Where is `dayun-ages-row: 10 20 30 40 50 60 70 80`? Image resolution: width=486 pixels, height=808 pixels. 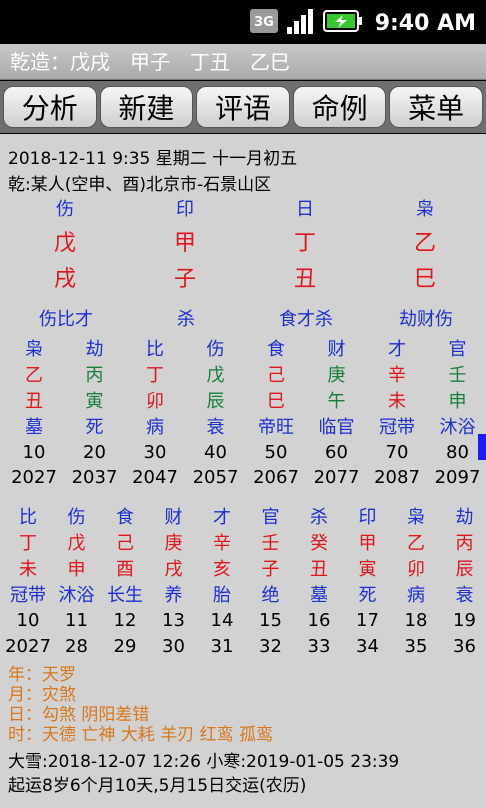
dayun-ages-row: 10 20 30 40 50 60 70 80 is located at coordinates (243, 453).